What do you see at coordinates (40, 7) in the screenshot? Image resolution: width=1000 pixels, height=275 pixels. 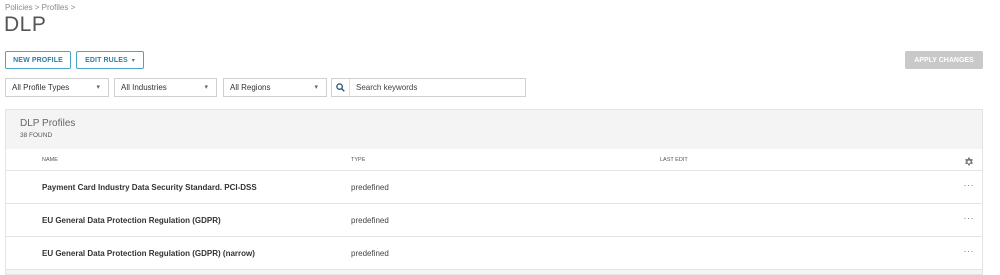 I see `breadcrumb: Policies > Profiles >` at bounding box center [40, 7].